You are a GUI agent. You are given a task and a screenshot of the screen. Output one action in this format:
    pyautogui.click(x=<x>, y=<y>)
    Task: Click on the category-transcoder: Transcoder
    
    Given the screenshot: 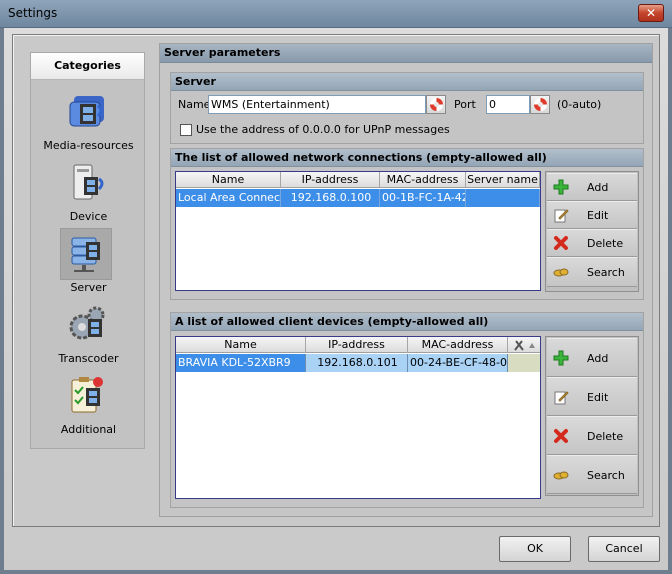 What is the action you would take?
    pyautogui.click(x=88, y=333)
    